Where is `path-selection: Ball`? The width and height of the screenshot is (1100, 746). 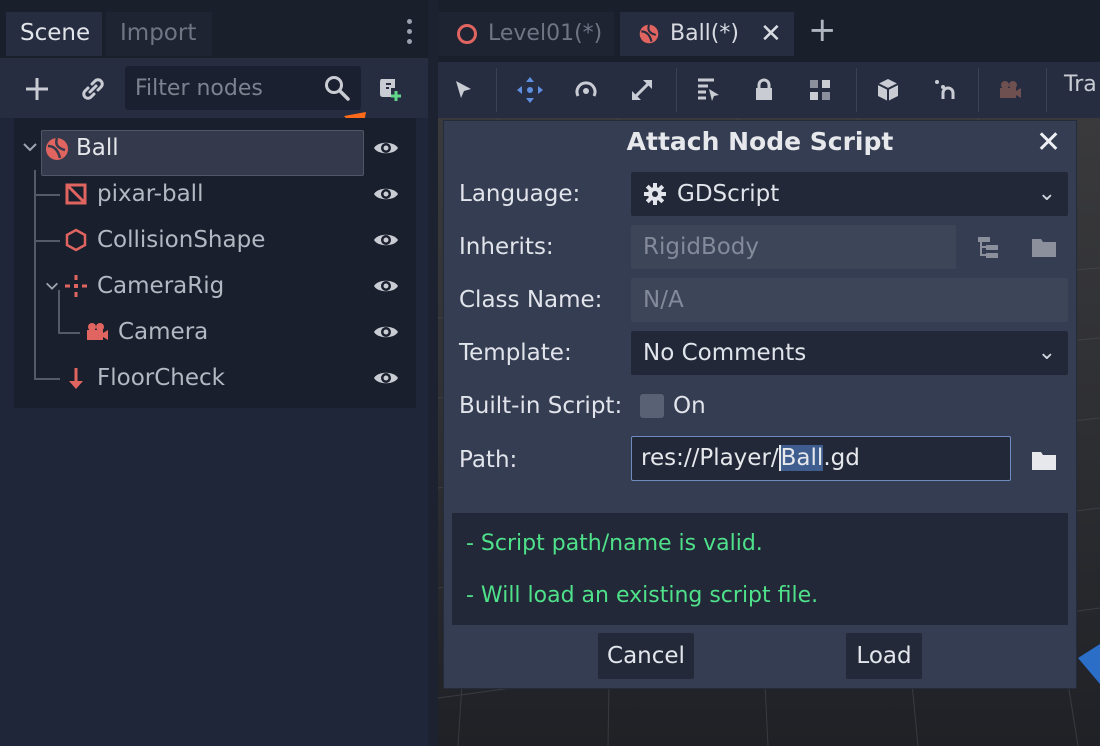 path-selection: Ball is located at coordinates (801, 458).